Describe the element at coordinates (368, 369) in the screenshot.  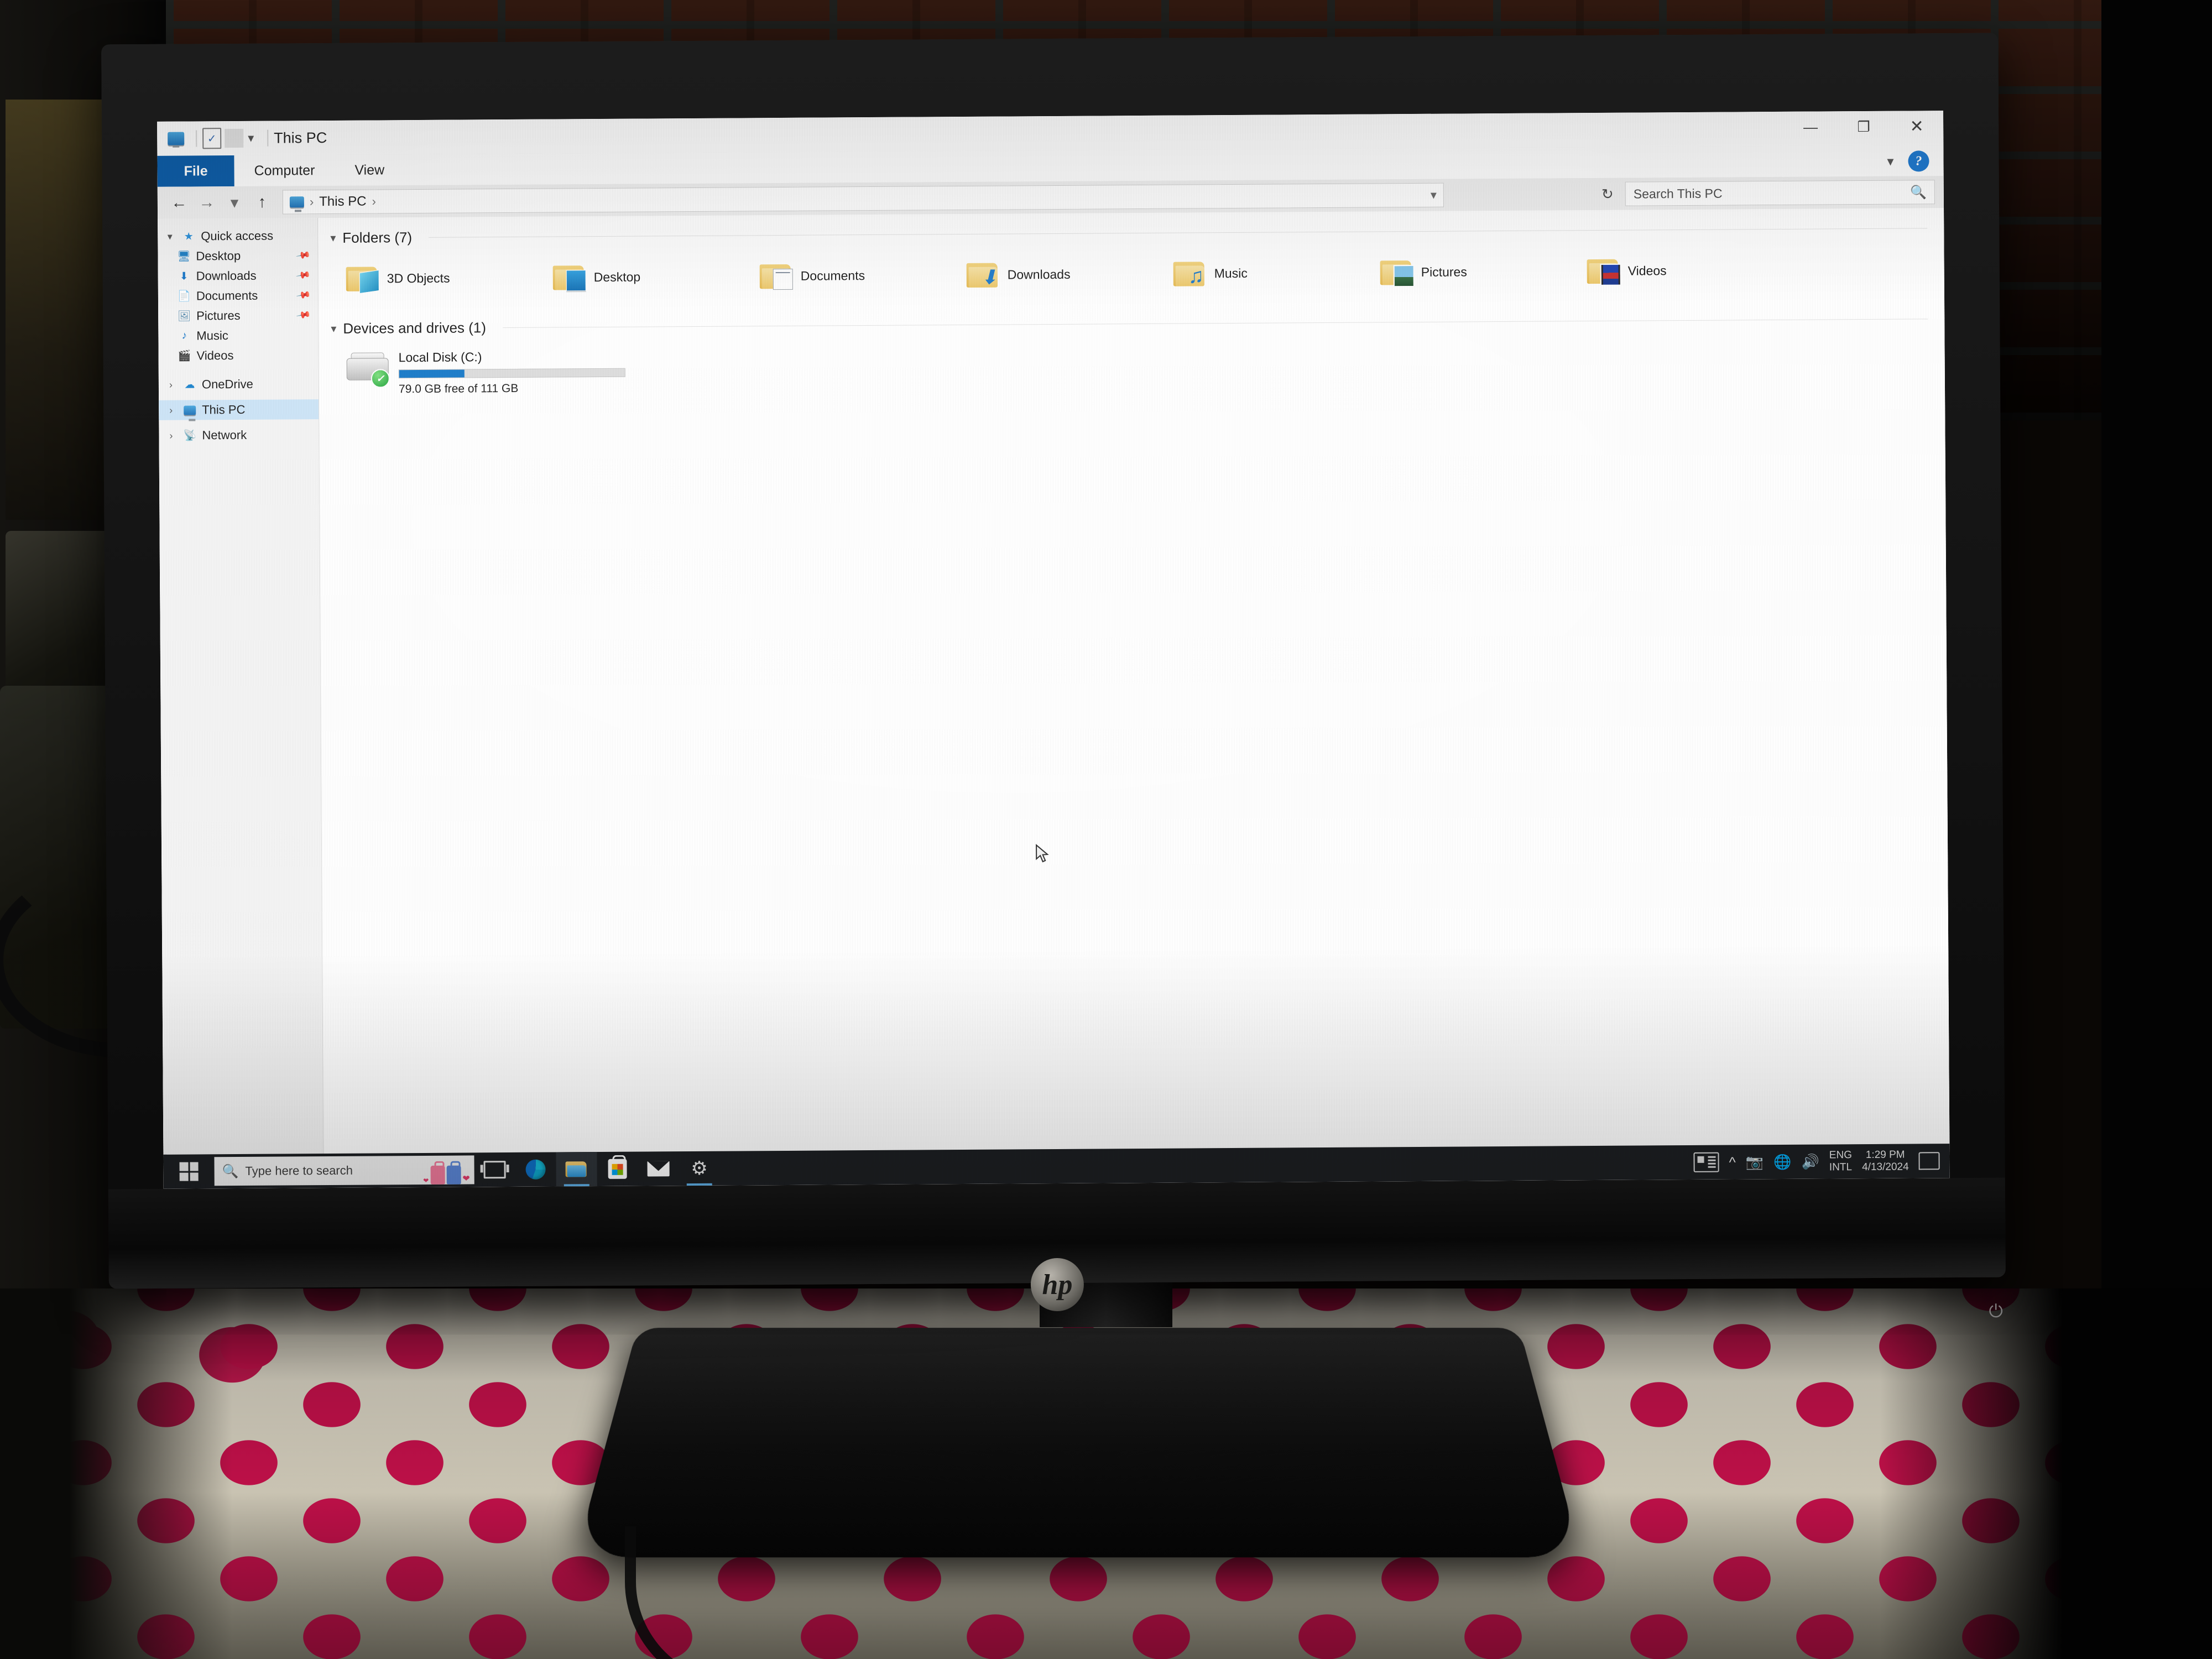
I see `hard-drive-icon: ✓` at that location.